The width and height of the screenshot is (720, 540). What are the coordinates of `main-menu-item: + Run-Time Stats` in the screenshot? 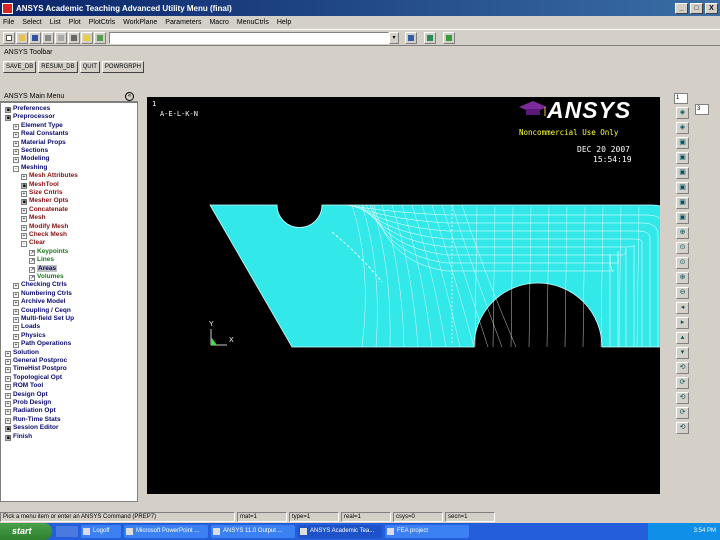 It's located at (33, 420).